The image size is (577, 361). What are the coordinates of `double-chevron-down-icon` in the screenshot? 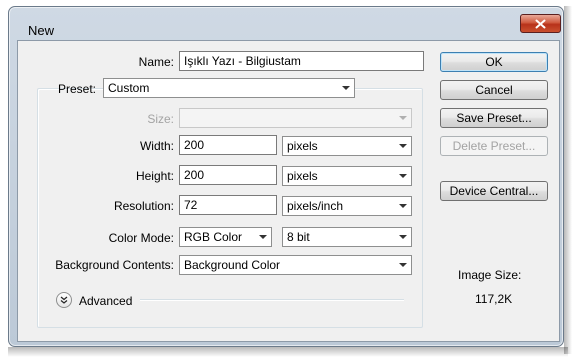 It's located at (64, 300).